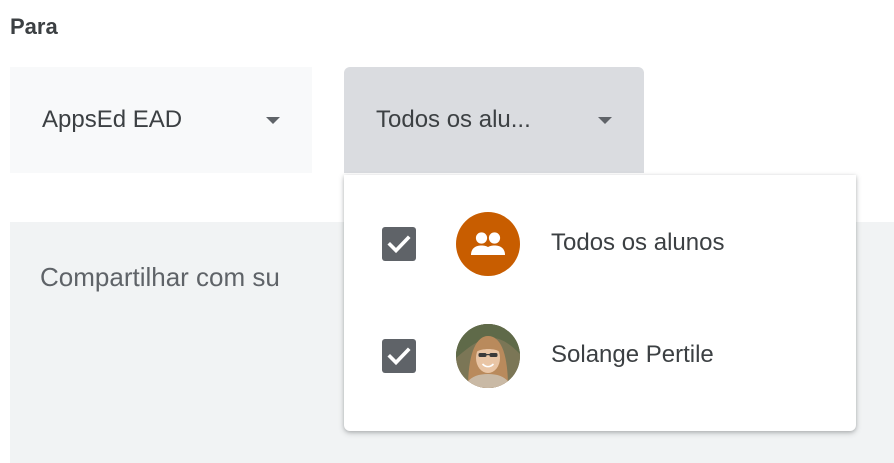  What do you see at coordinates (160, 277) in the screenshot?
I see `share-placeholder: Compartilhar com su` at bounding box center [160, 277].